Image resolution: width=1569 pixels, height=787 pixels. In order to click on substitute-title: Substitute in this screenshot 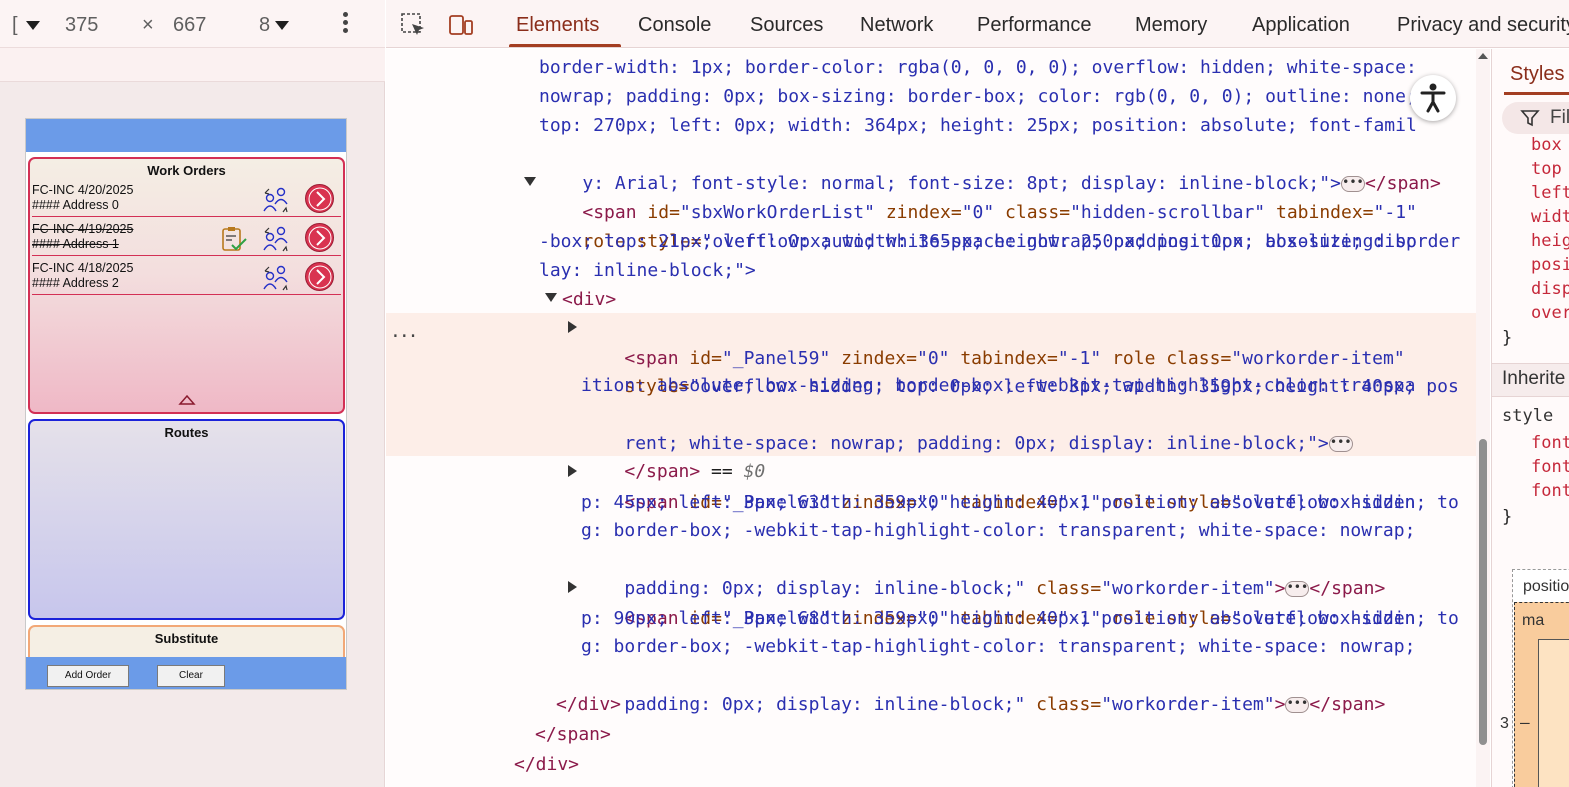, I will do `click(186, 638)`.